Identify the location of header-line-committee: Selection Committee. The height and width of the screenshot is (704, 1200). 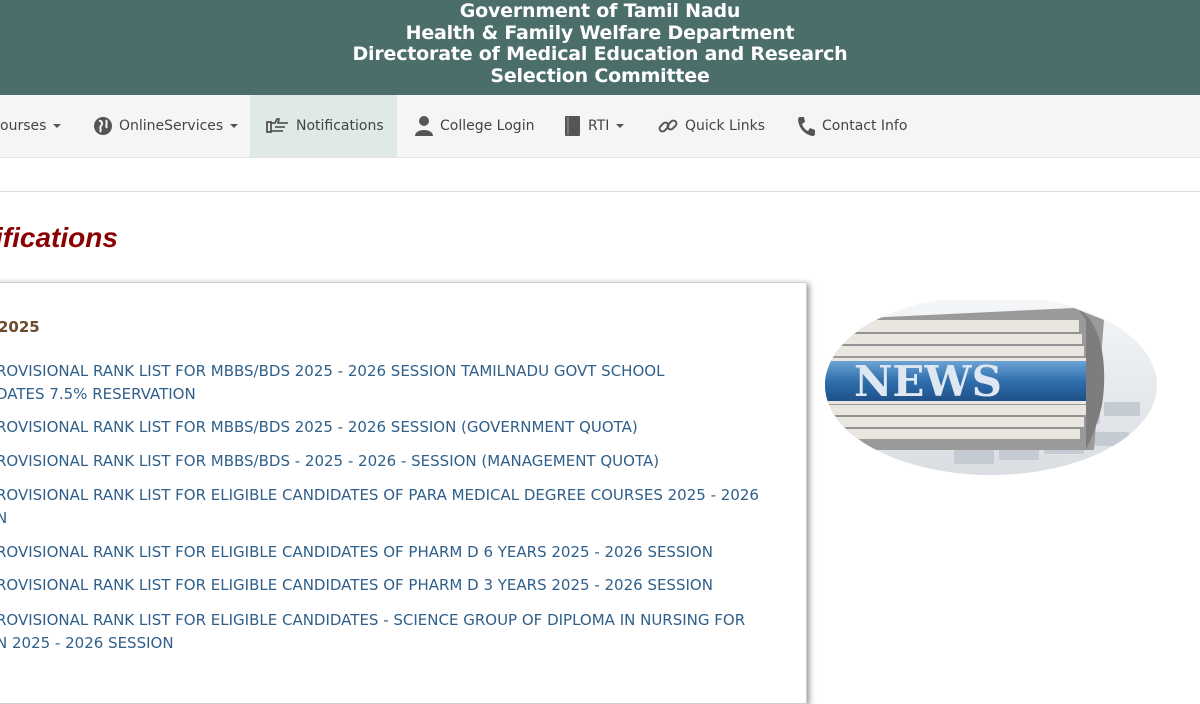
(600, 76).